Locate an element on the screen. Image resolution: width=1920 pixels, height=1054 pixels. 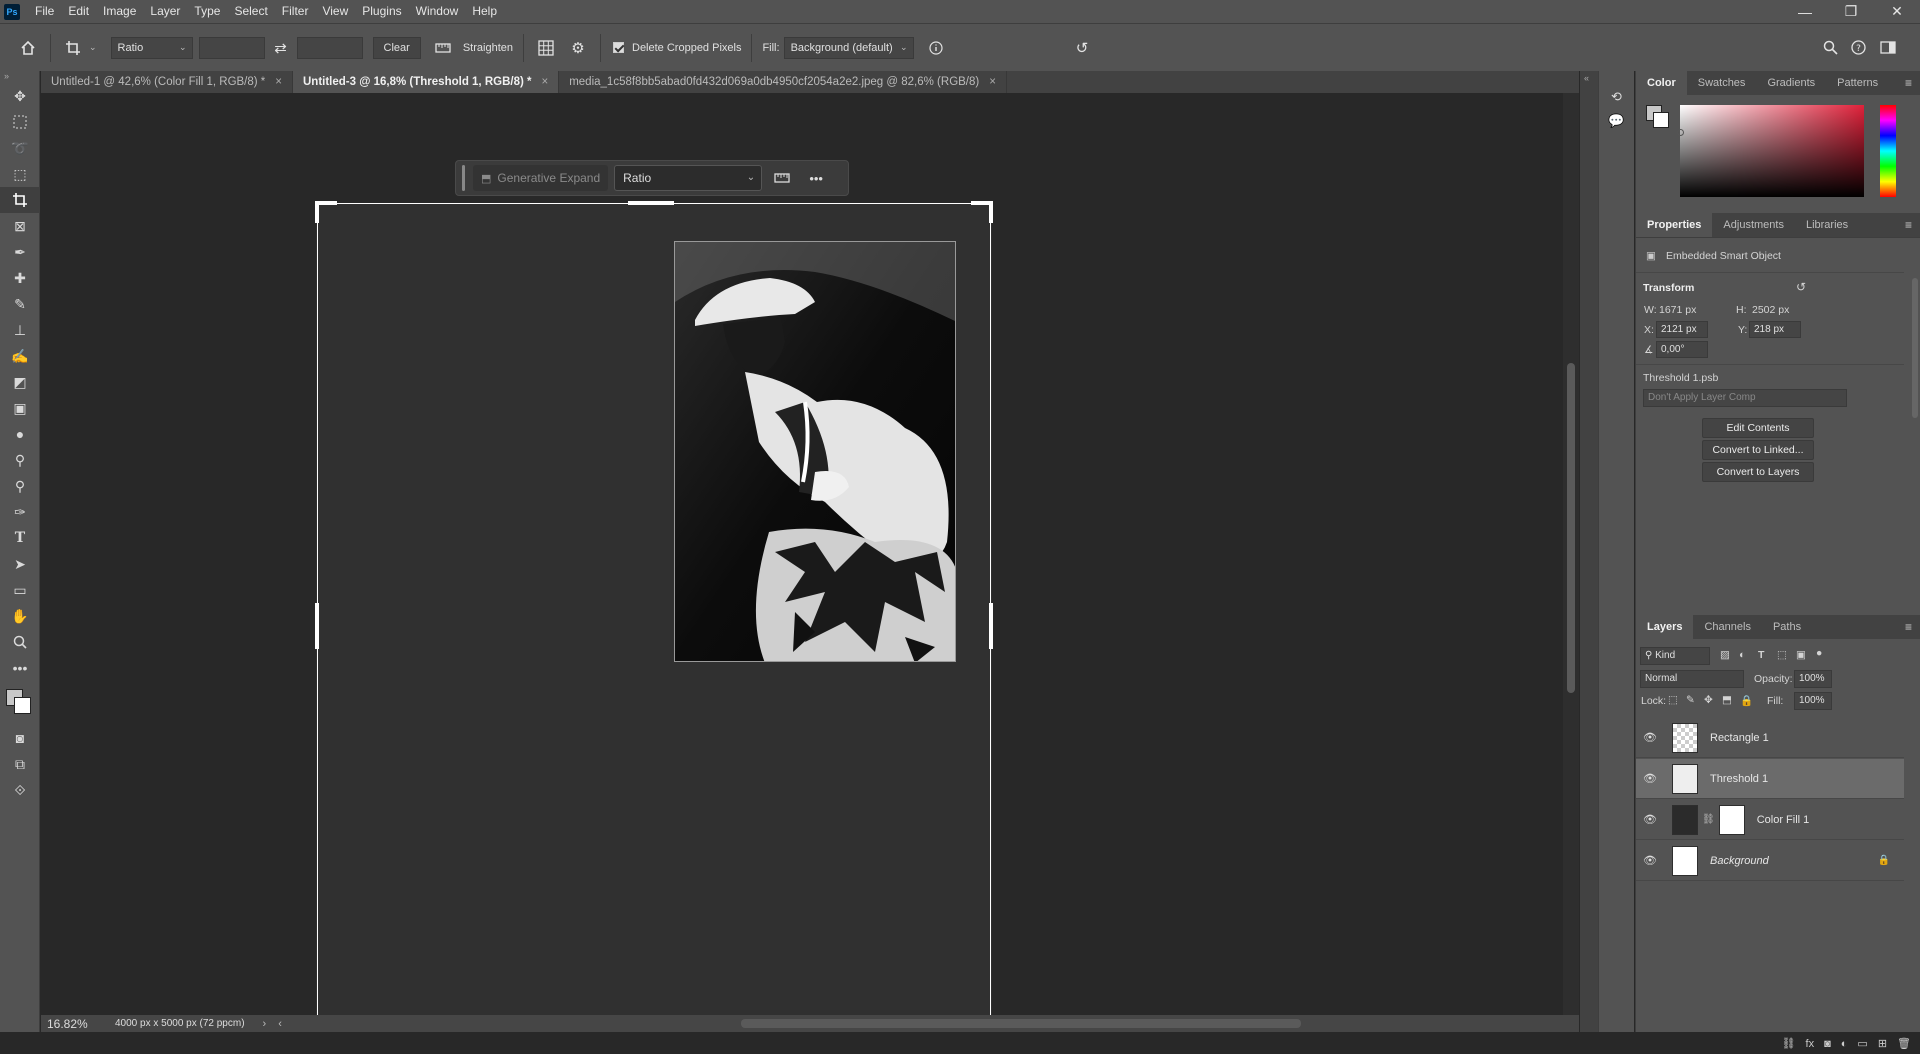
fill-select: Background (default) ⌄ is located at coordinates (848, 47).